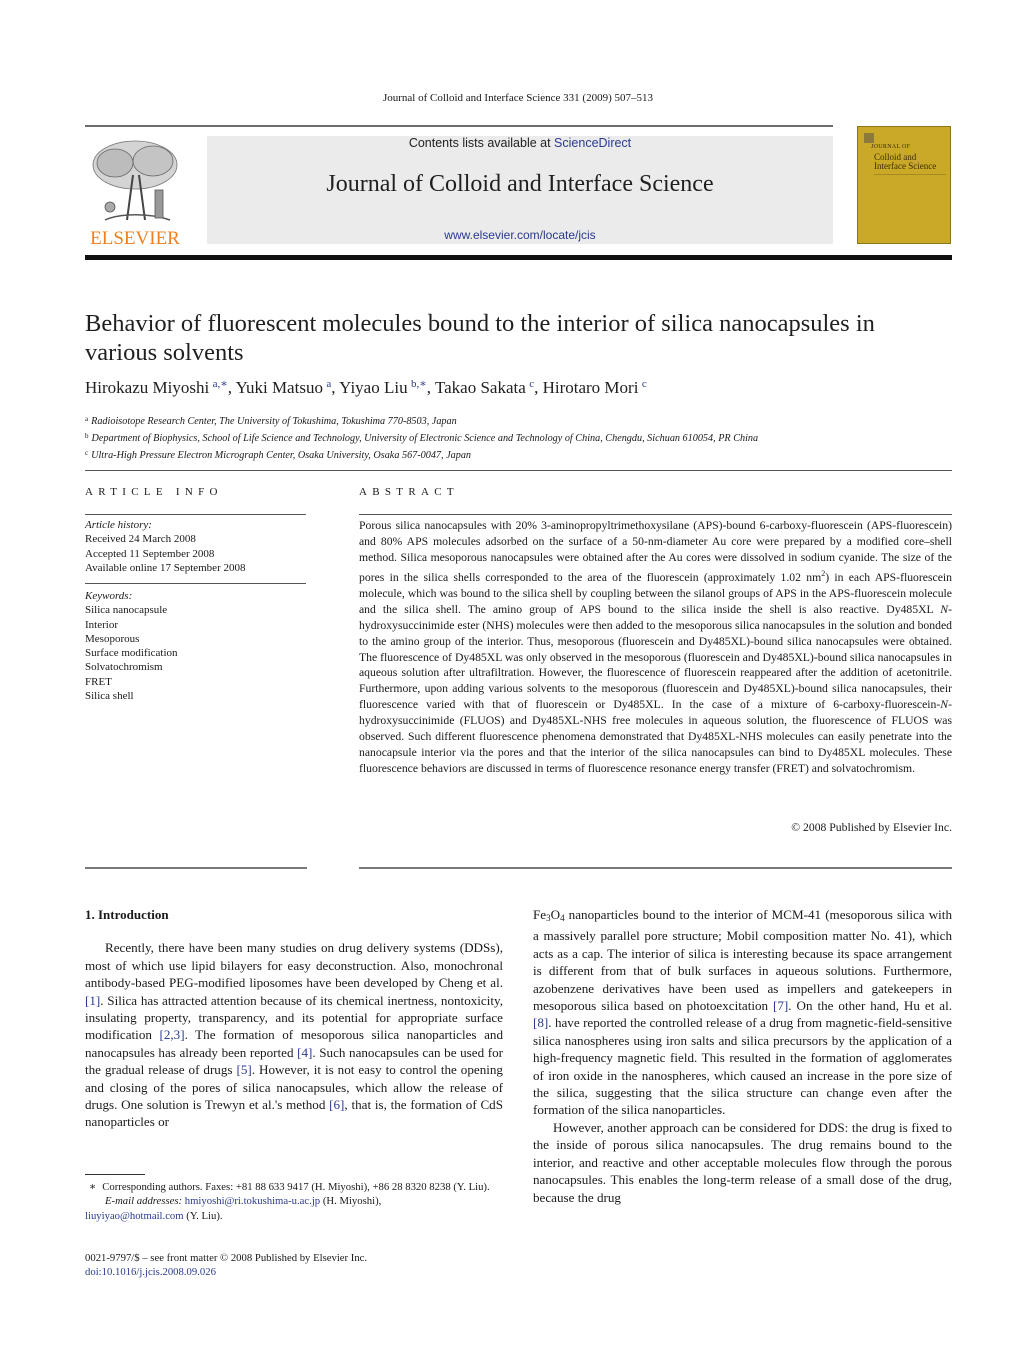 The height and width of the screenshot is (1351, 1020). What do you see at coordinates (336, 1104) in the screenshot?
I see `citation-link: [6]` at bounding box center [336, 1104].